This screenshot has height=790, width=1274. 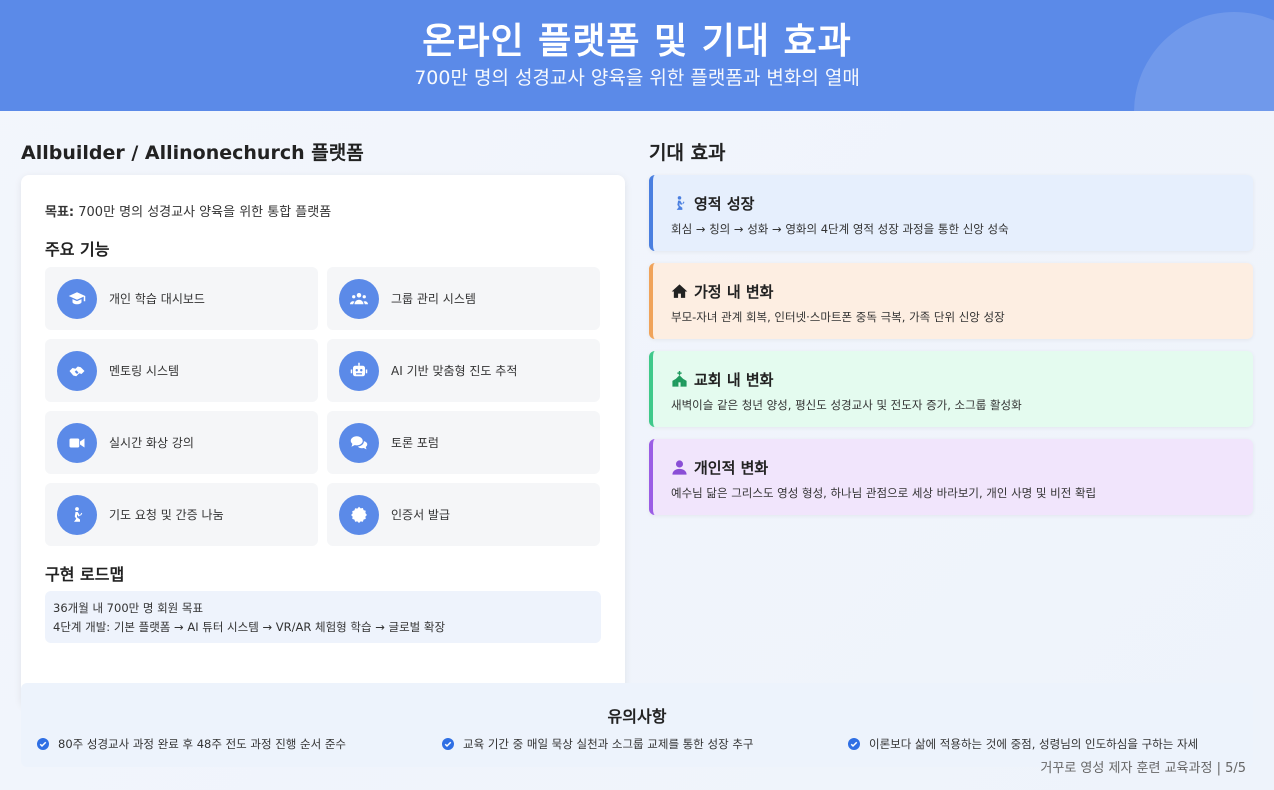 What do you see at coordinates (838, 317) in the screenshot?
I see `effect-desc: 부모-자녀 관계 회복, 인터넷·스마트폰 중독 극복, 가족 단위 신앙 성장` at bounding box center [838, 317].